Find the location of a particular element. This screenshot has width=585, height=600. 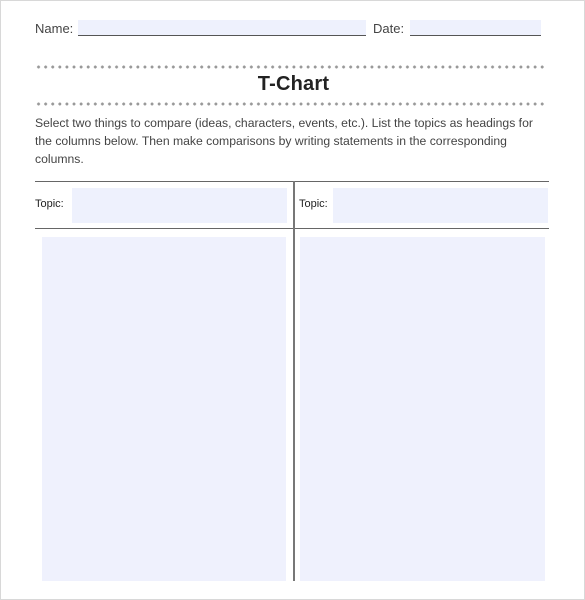

topic-field-right is located at coordinates (440, 205).